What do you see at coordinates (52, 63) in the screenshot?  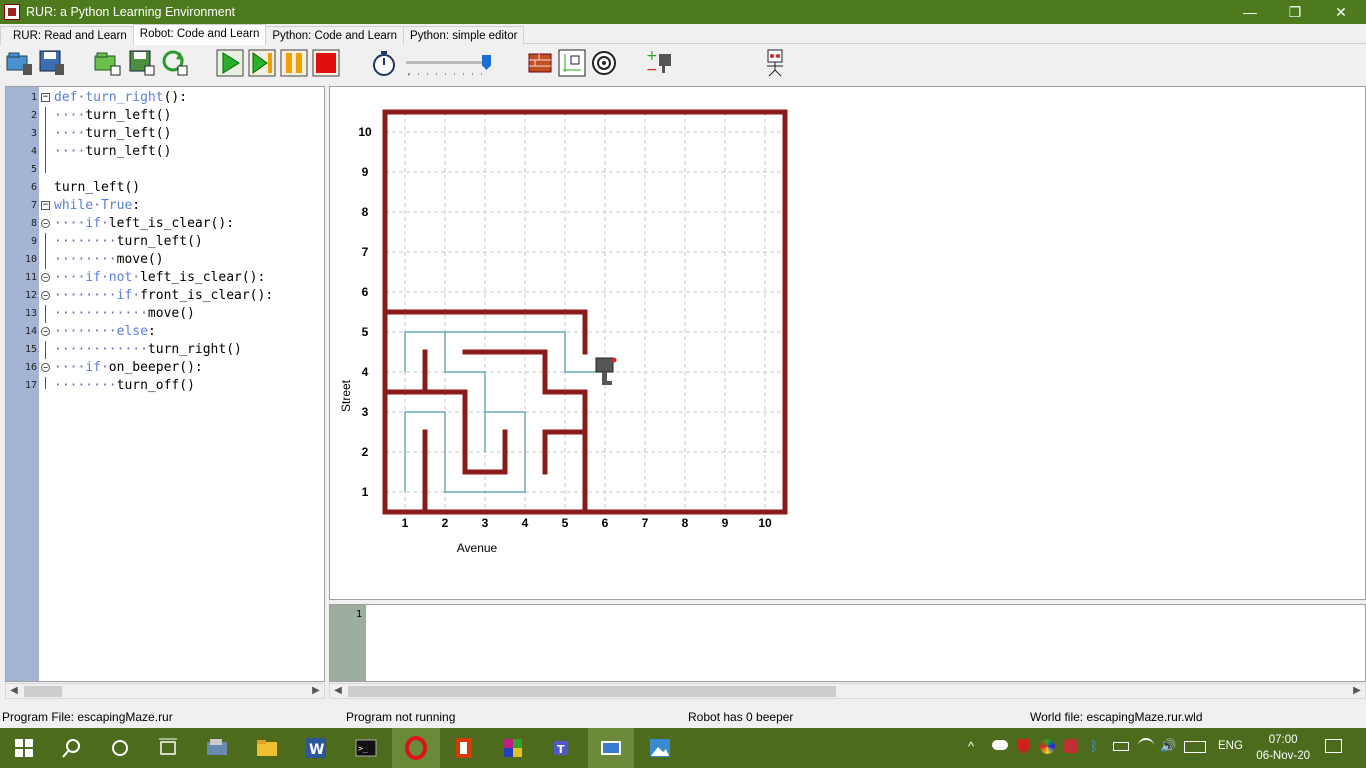 I see `save-world-icon` at bounding box center [52, 63].